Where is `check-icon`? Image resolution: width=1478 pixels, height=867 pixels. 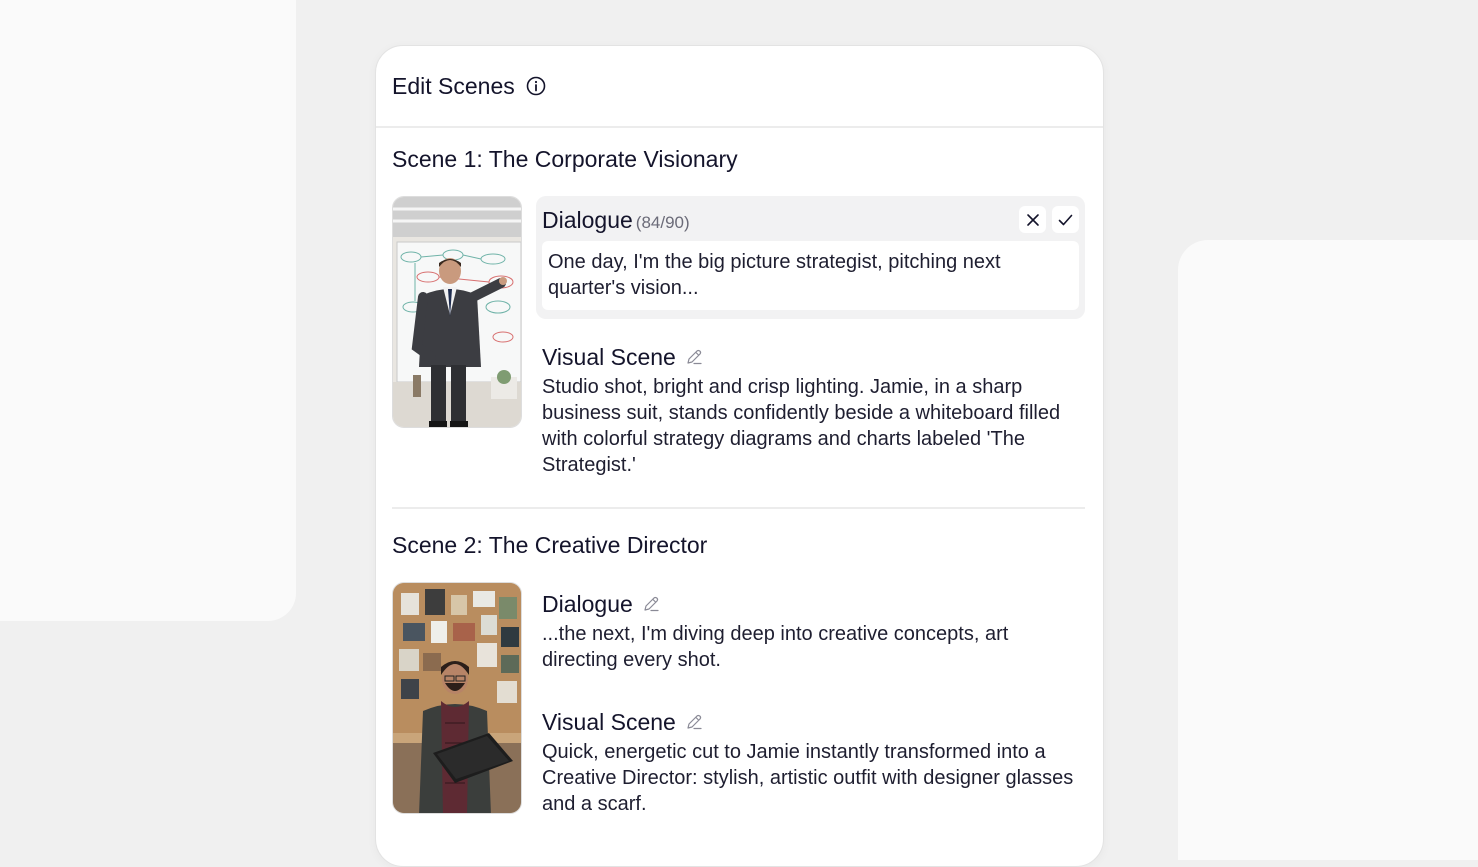 check-icon is located at coordinates (1065, 220).